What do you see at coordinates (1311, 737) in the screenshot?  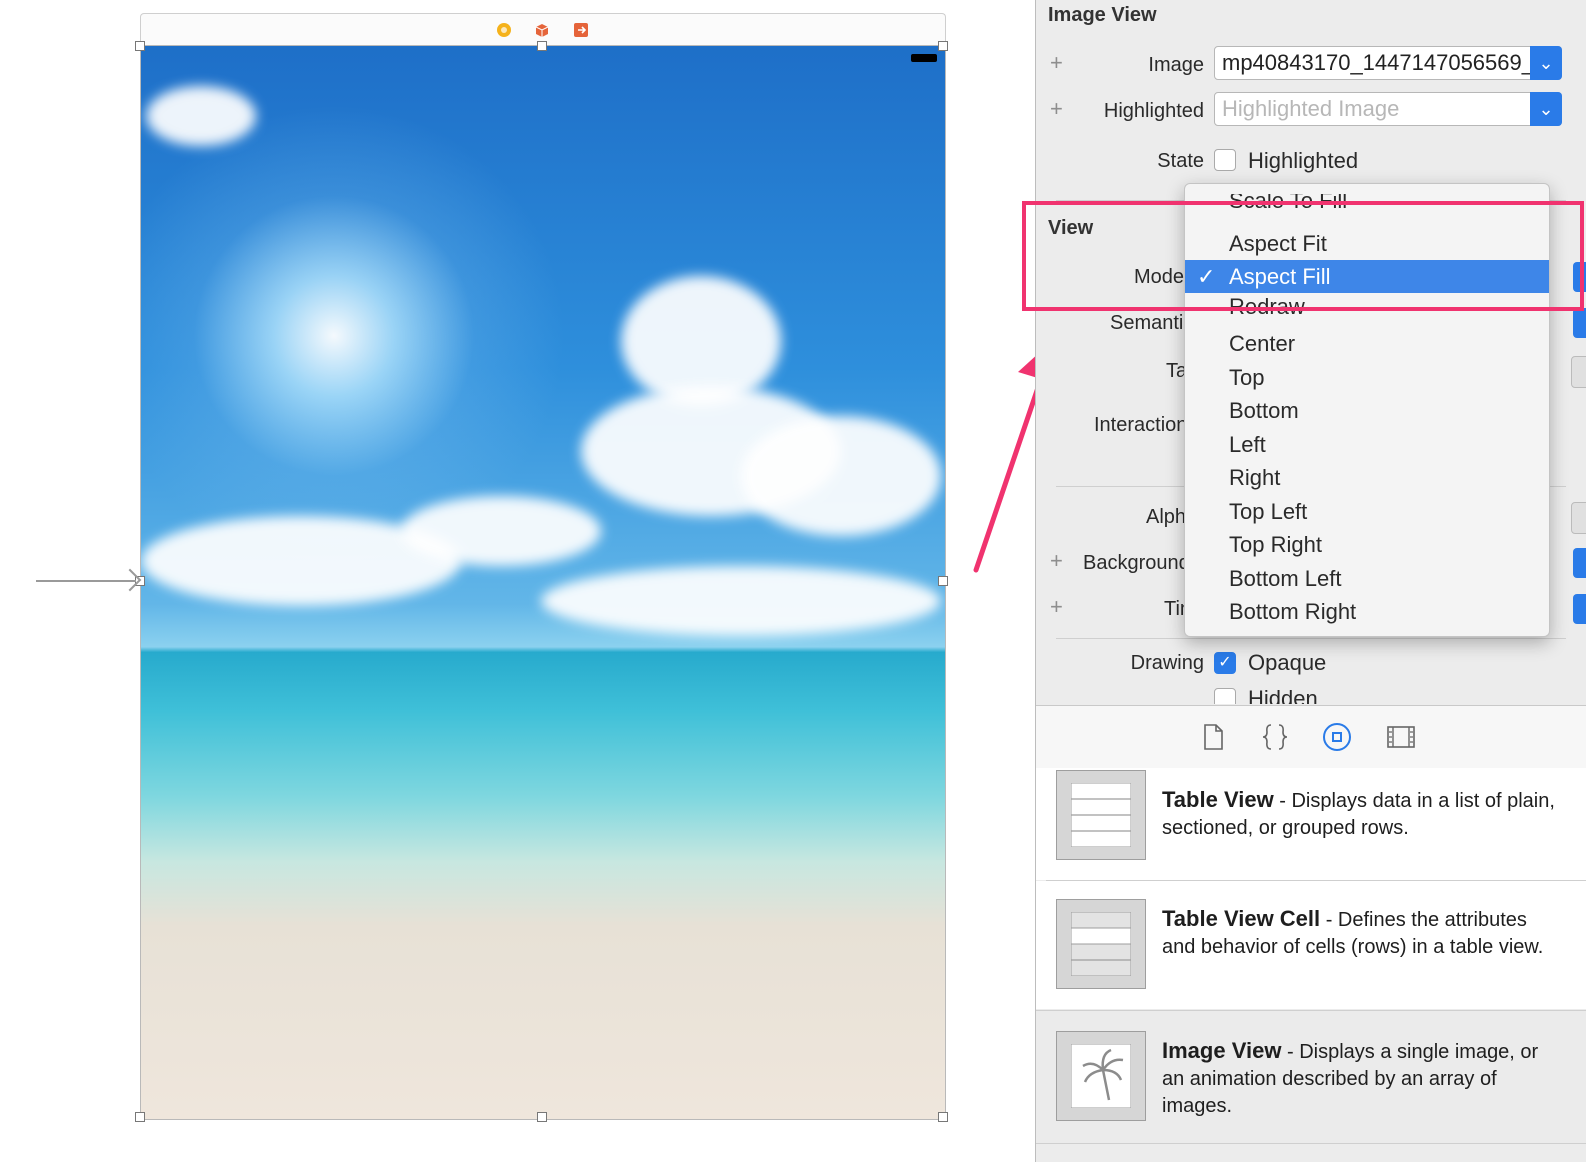 I see `library-tab-bar` at bounding box center [1311, 737].